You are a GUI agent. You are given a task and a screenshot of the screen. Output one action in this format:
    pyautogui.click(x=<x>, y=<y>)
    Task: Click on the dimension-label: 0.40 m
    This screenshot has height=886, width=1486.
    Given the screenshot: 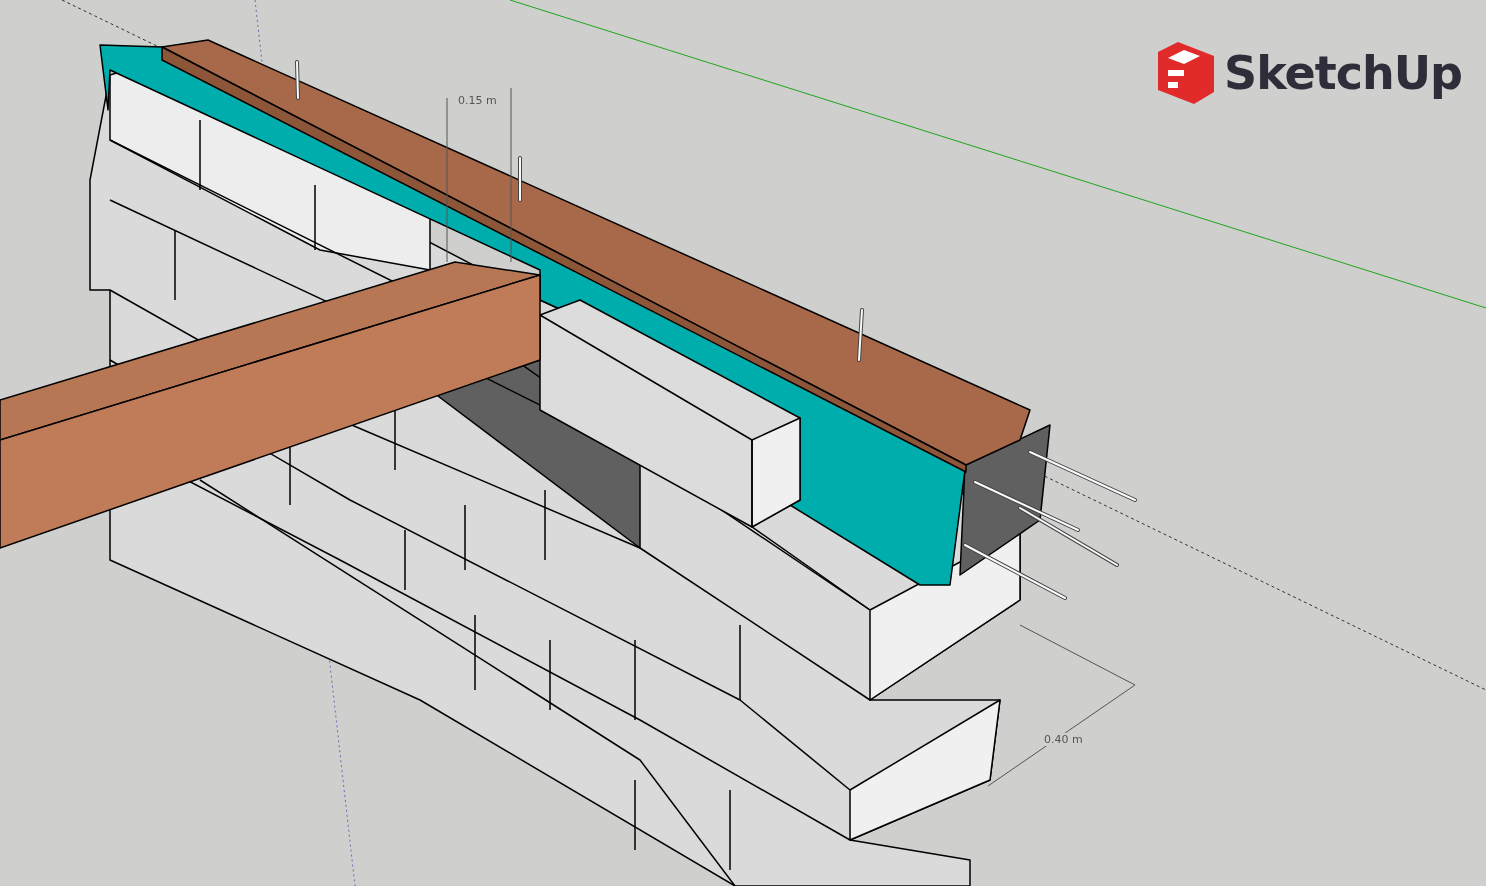 What is the action you would take?
    pyautogui.click(x=1063, y=739)
    